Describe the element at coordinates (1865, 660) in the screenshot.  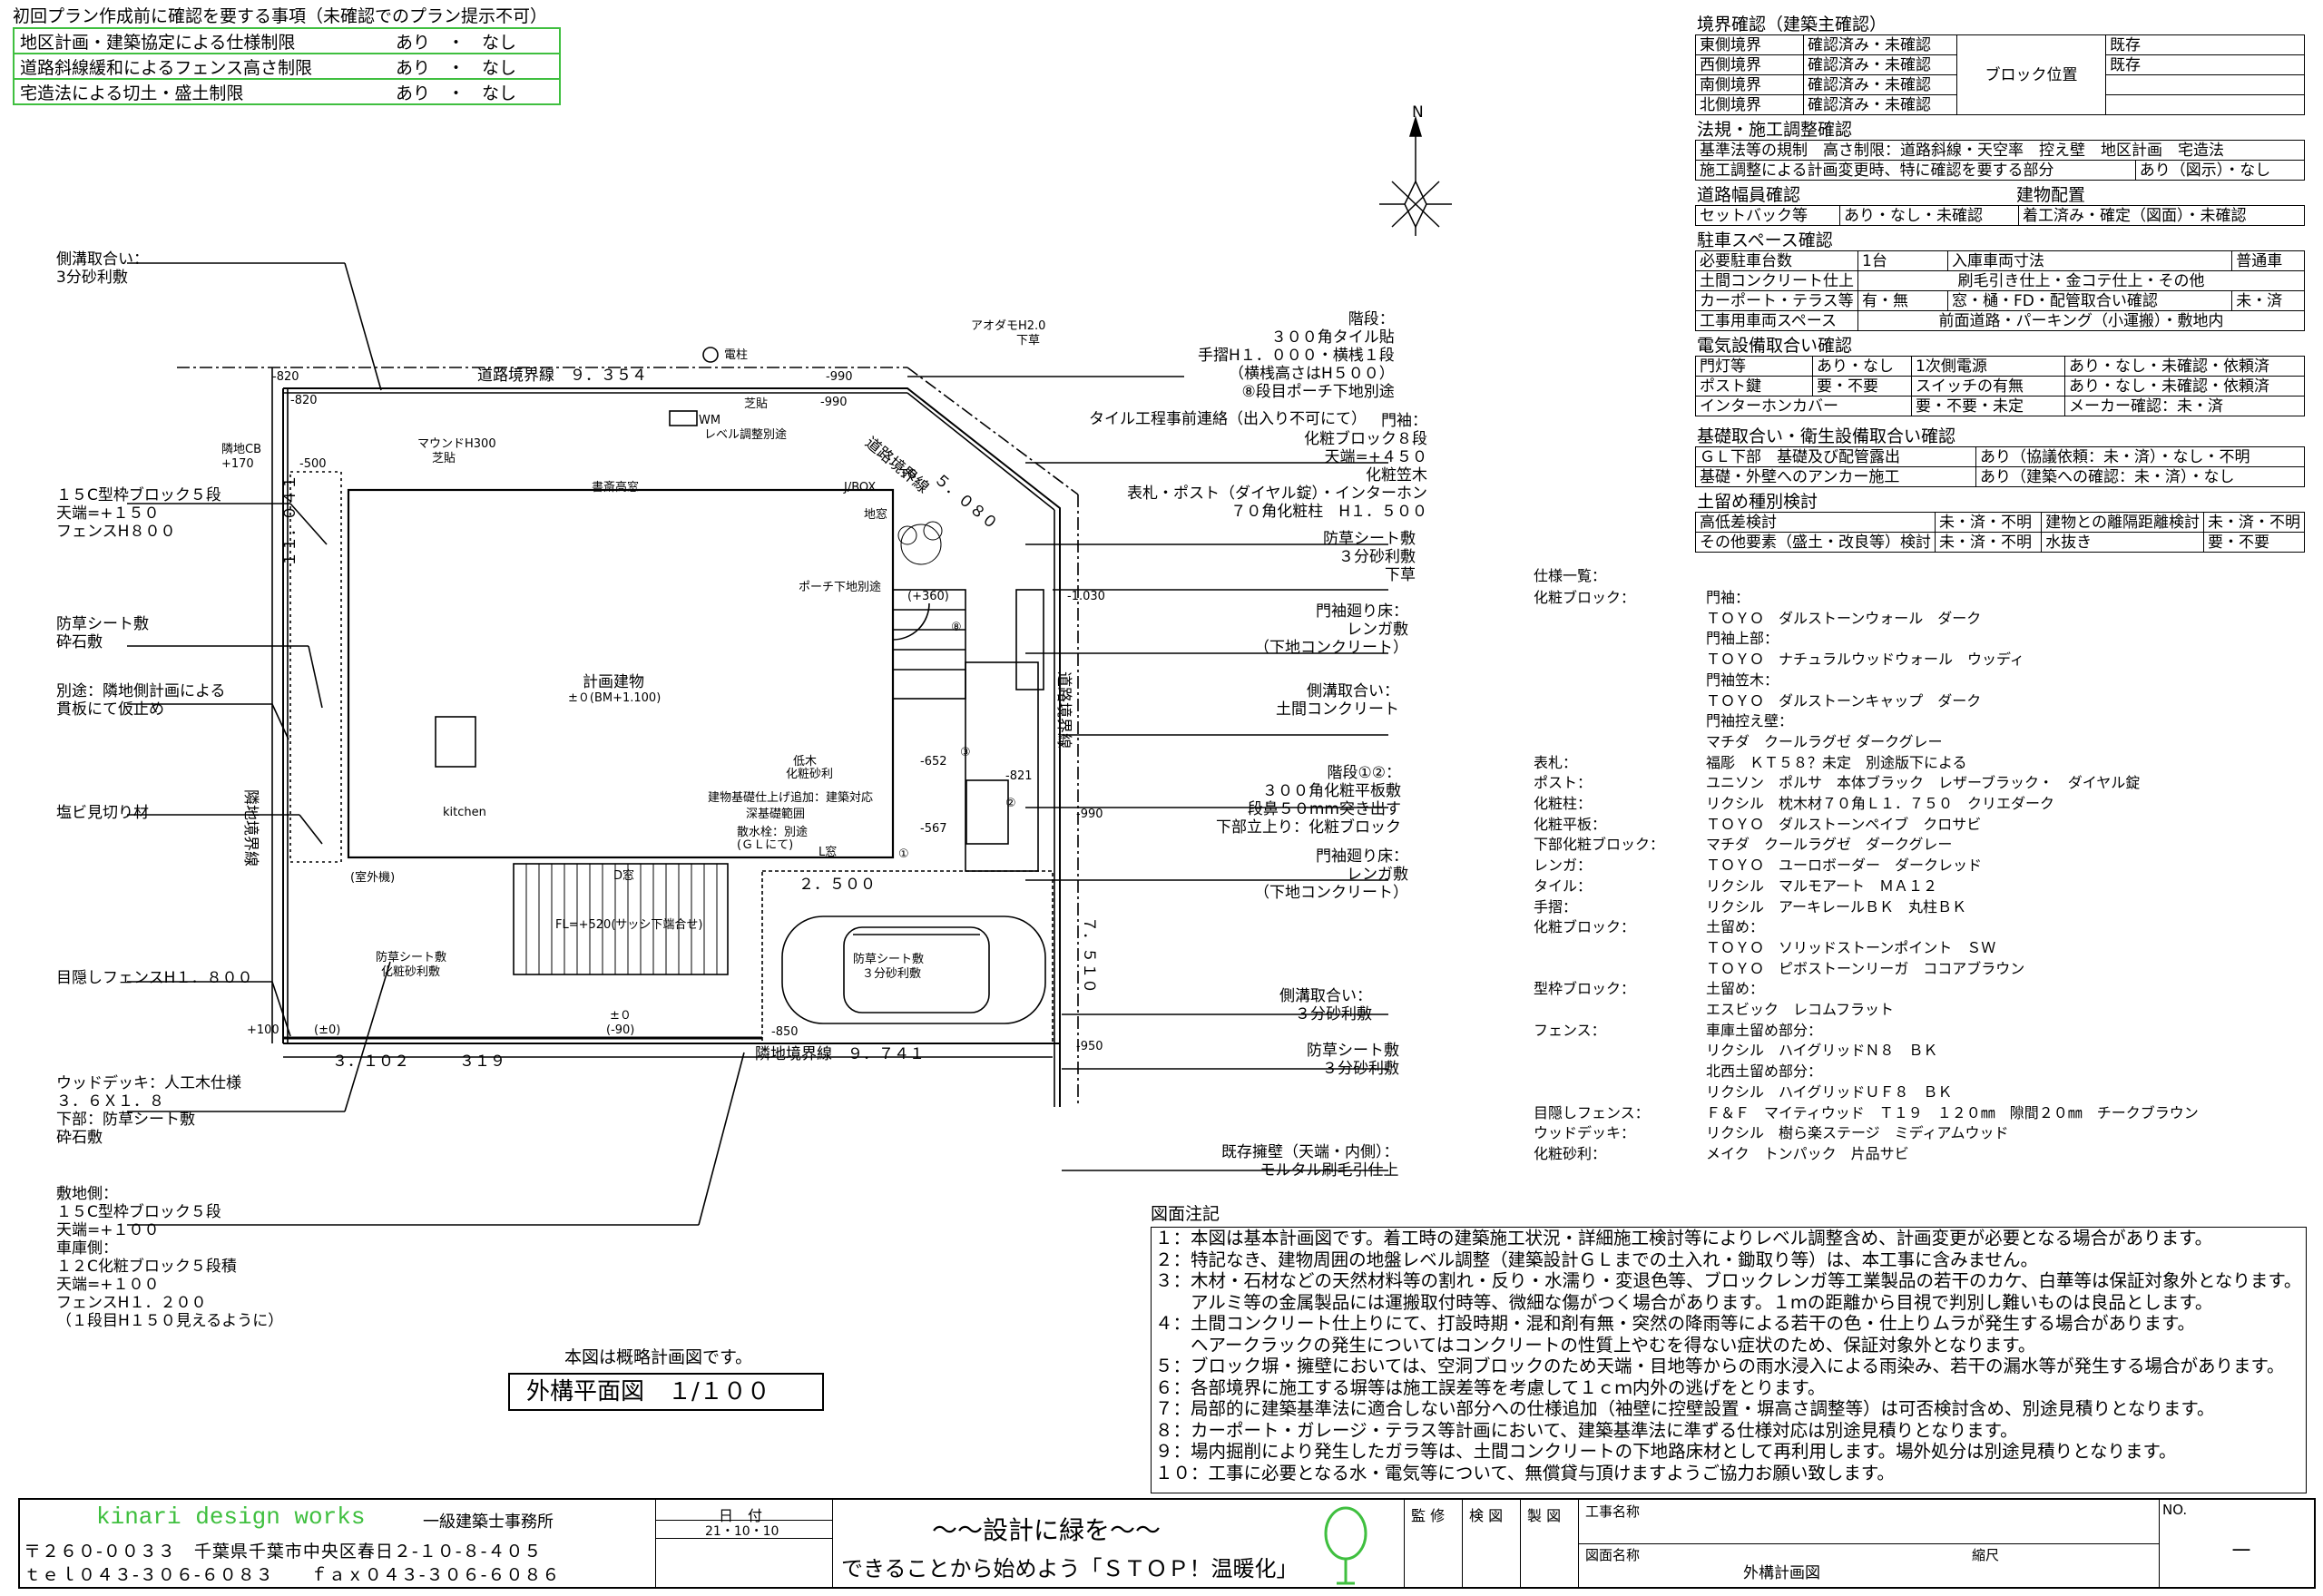
I see `spec-value: ＴＯＹＯ ナチュラルウッドウォール ウッディ` at that location.